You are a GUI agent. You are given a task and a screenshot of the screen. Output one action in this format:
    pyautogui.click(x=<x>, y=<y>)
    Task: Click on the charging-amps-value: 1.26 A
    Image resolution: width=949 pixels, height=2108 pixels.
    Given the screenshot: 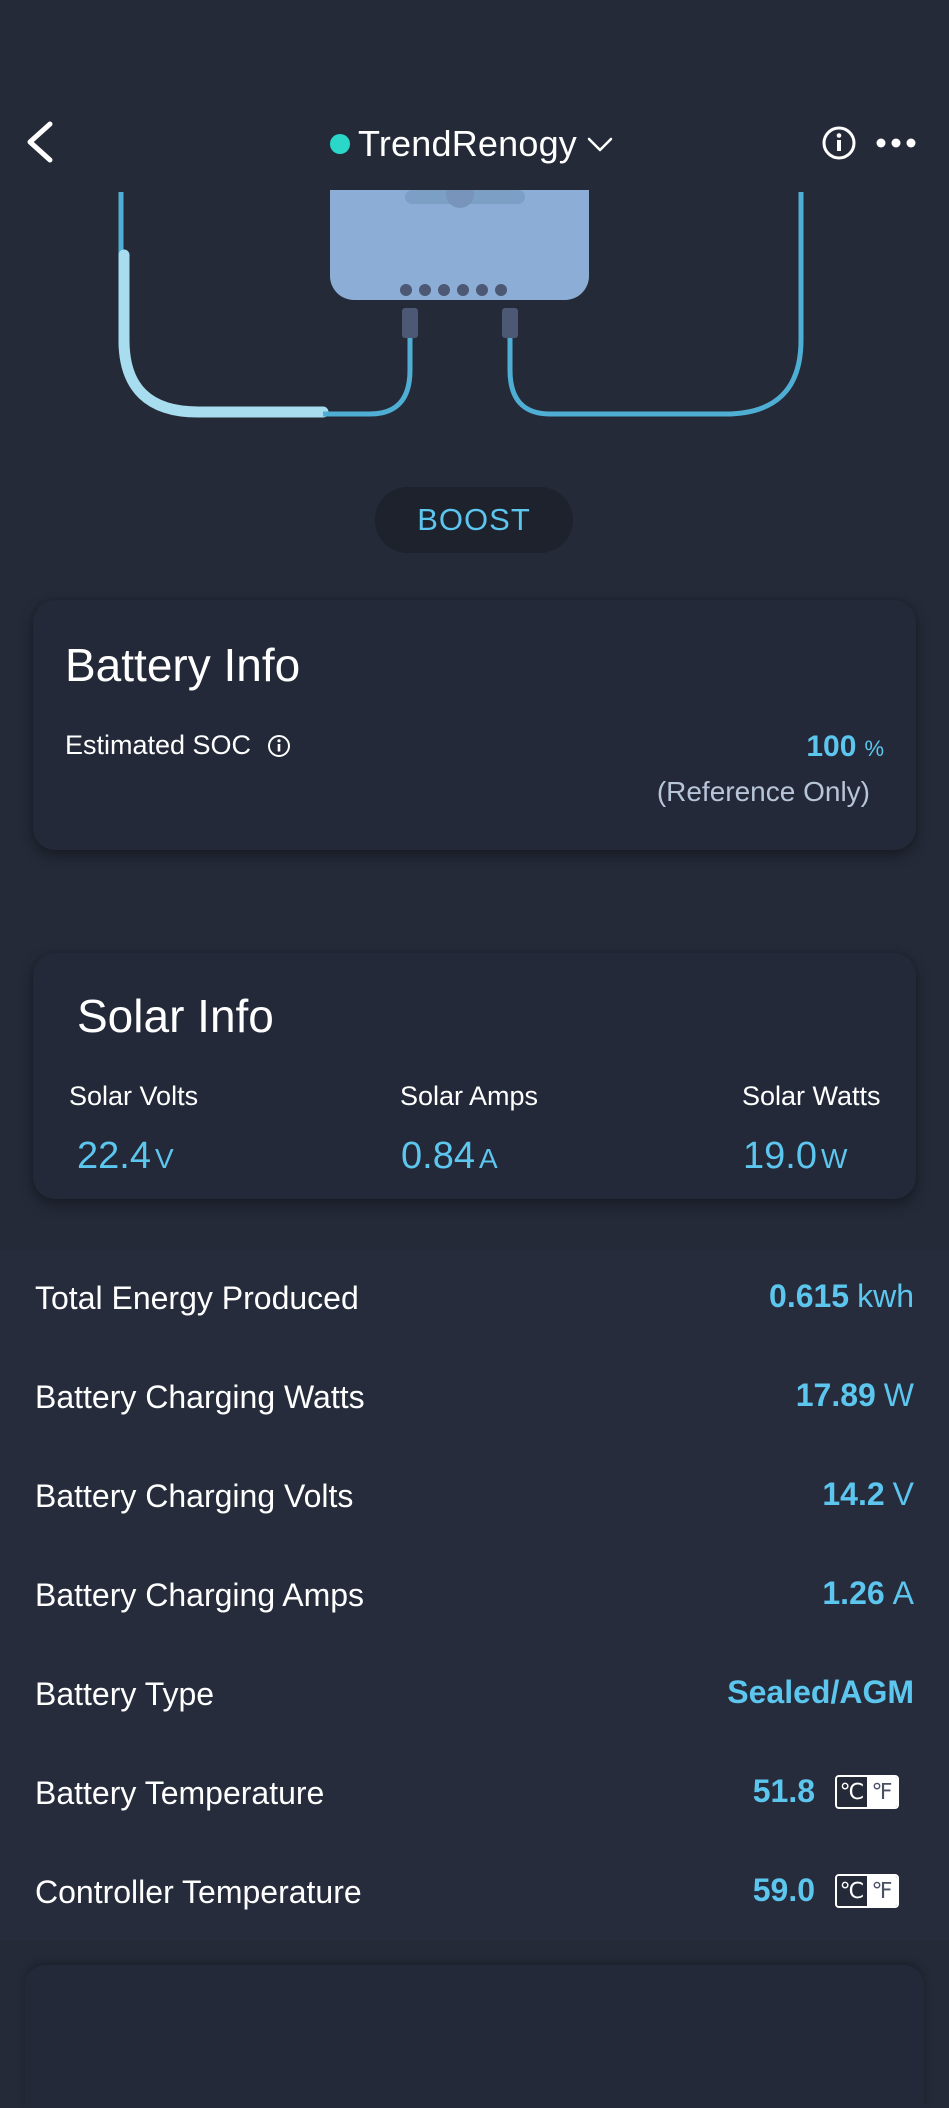 What is the action you would take?
    pyautogui.click(x=868, y=1593)
    